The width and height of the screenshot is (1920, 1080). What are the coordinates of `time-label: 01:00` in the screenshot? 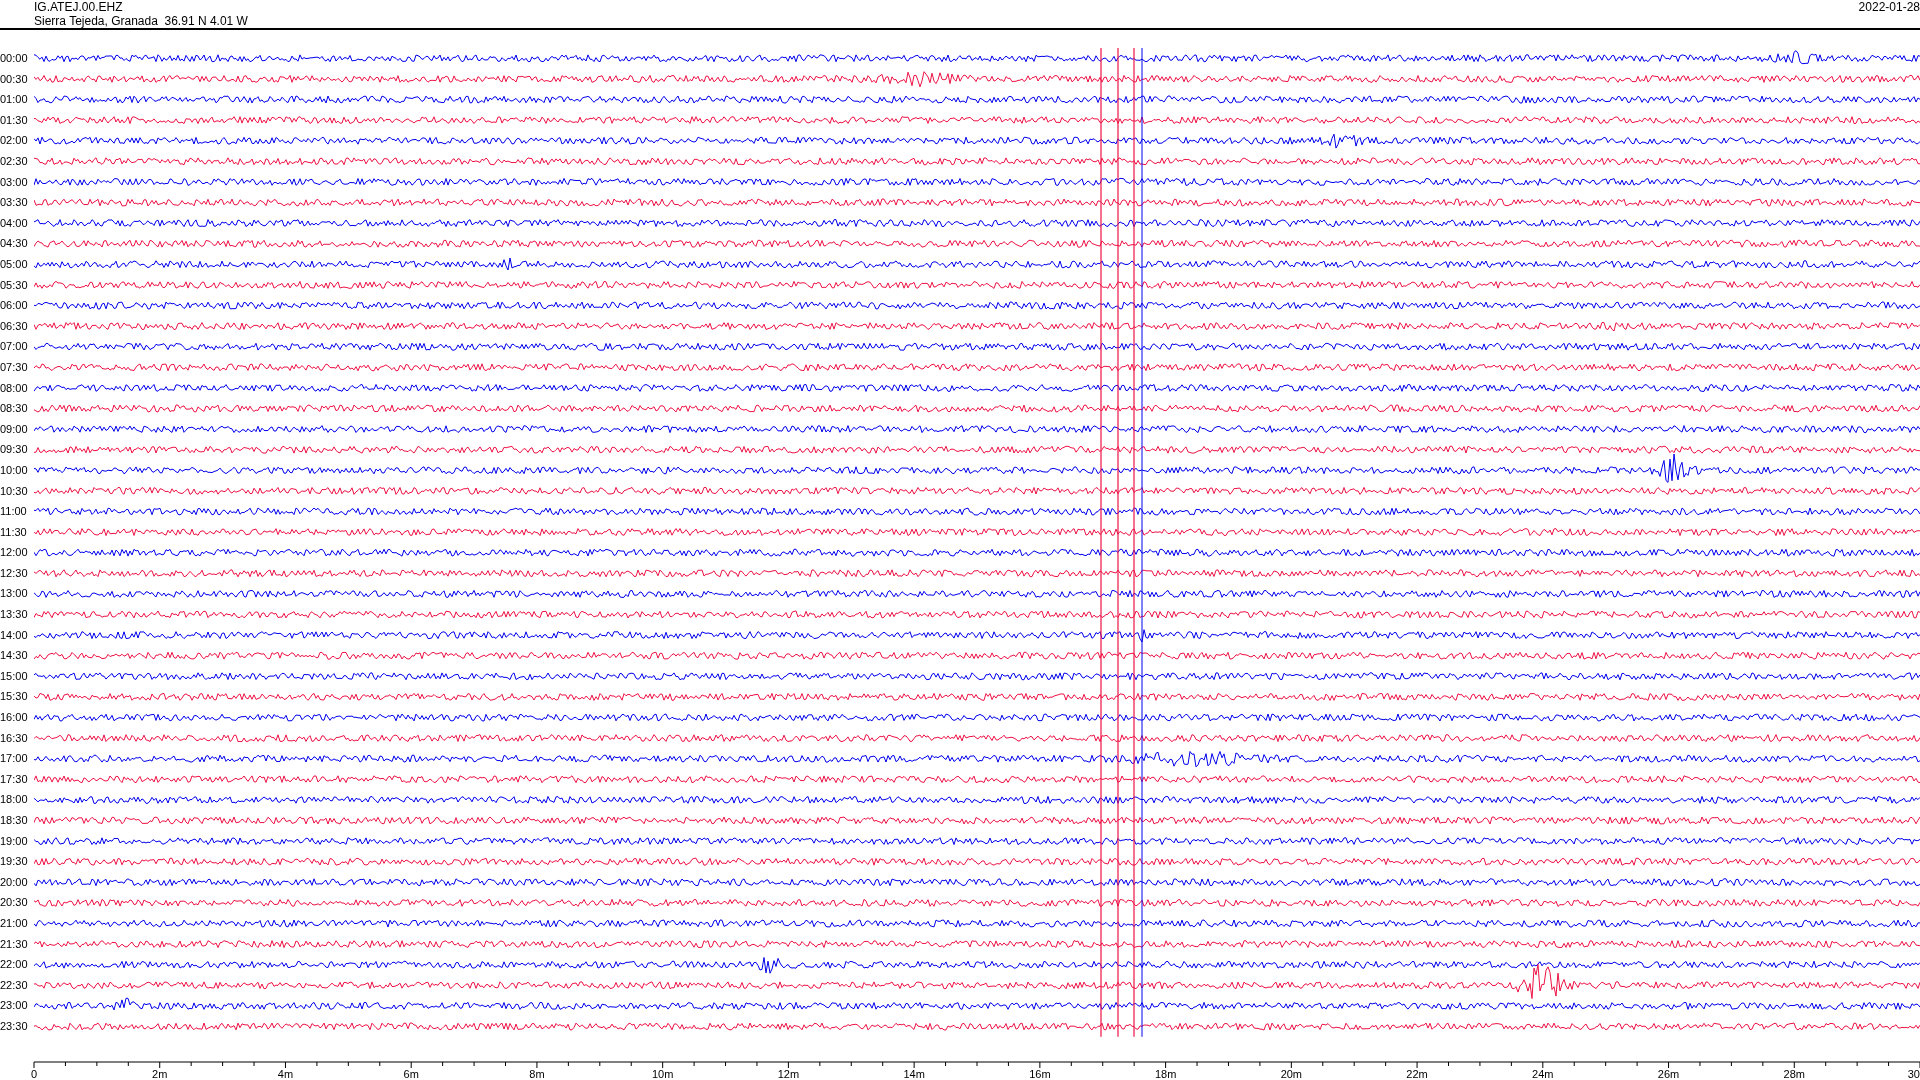 It's located at (14, 100).